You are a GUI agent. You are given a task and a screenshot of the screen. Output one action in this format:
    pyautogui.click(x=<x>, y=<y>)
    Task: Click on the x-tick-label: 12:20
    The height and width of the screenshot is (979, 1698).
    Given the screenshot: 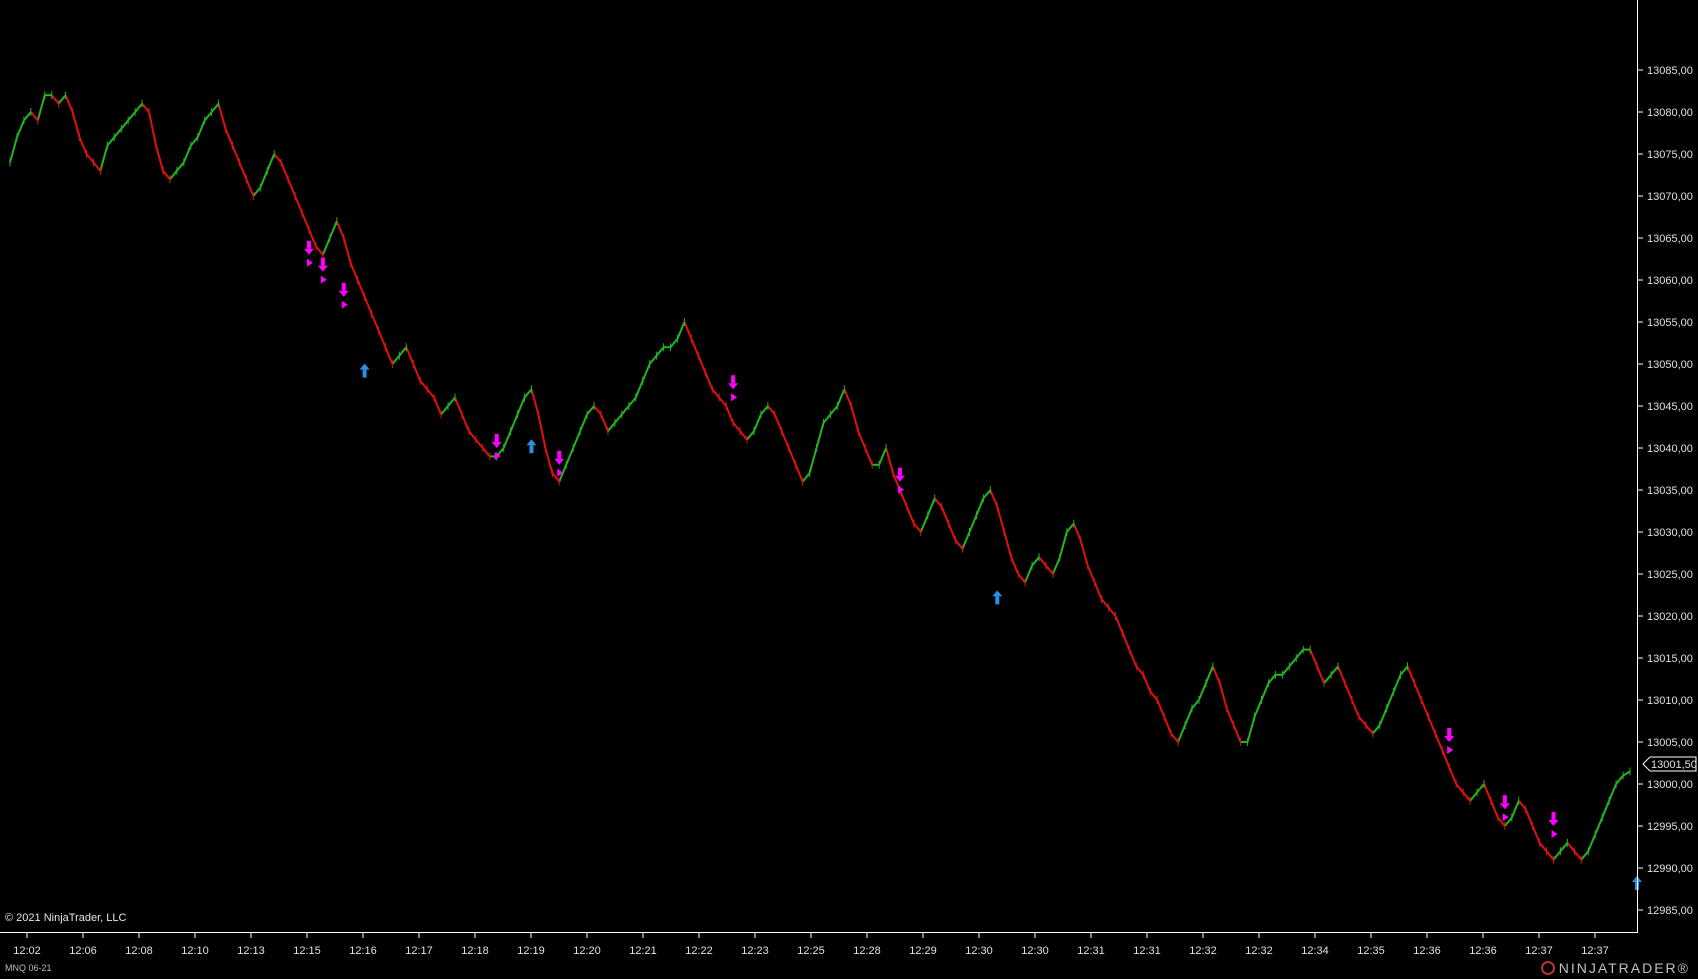 What is the action you would take?
    pyautogui.click(x=587, y=951)
    